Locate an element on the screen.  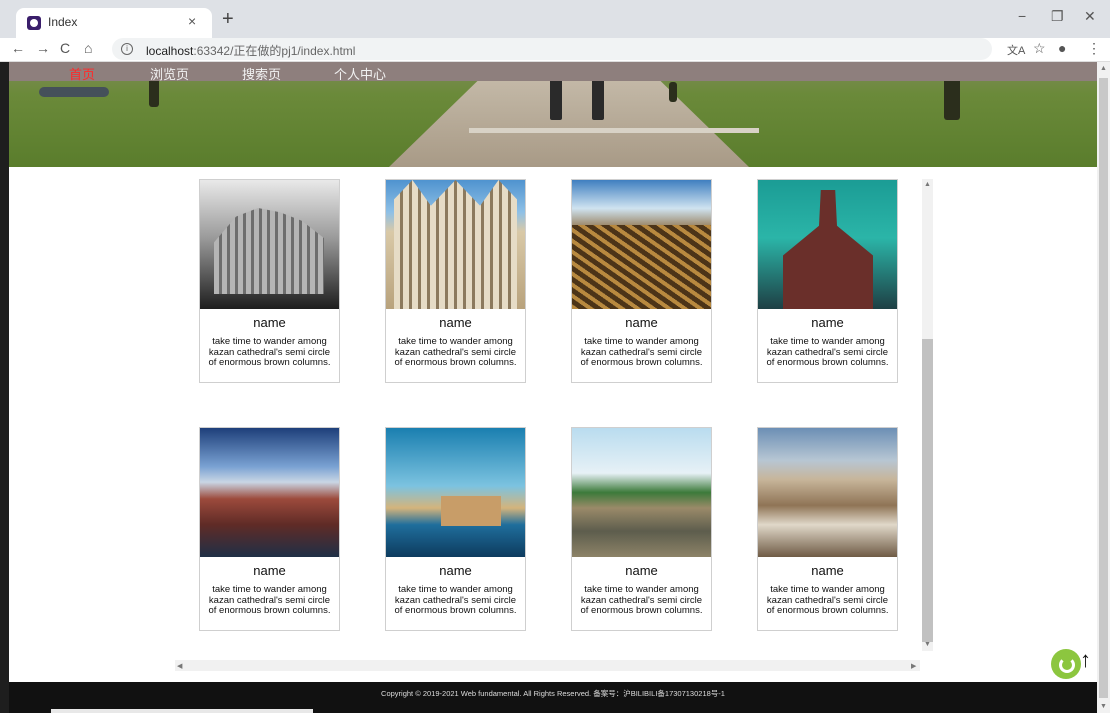
tab-index: Index × is located at coordinates (114, 23).